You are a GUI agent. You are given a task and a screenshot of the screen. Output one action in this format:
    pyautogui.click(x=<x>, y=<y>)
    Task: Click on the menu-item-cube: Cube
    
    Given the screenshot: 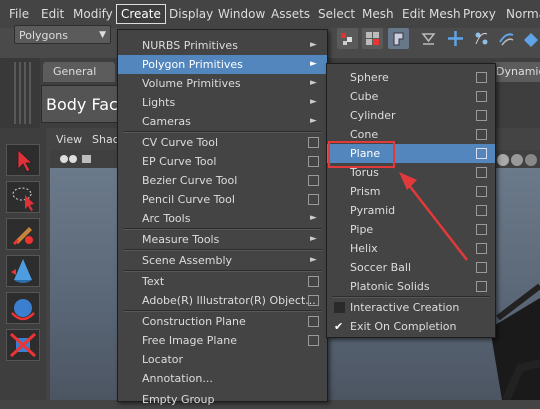 What is the action you would take?
    pyautogui.click(x=411, y=96)
    